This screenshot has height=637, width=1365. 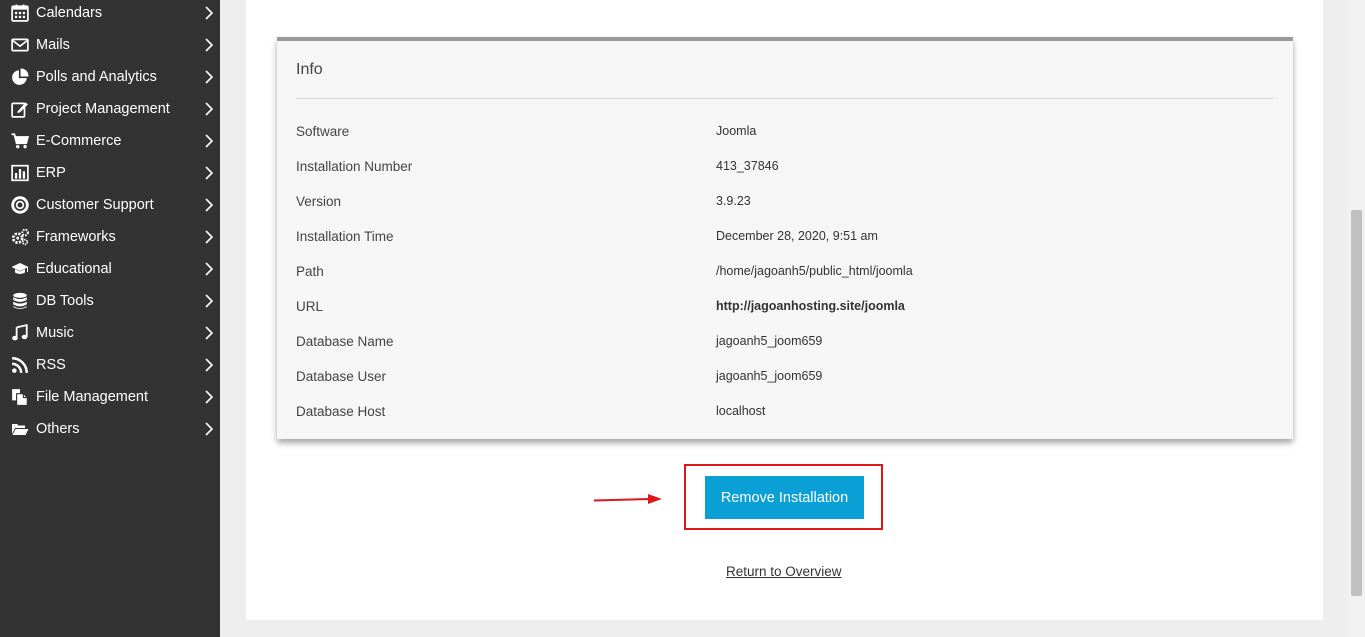 I want to click on info-key: Database Name, so click(x=345, y=341).